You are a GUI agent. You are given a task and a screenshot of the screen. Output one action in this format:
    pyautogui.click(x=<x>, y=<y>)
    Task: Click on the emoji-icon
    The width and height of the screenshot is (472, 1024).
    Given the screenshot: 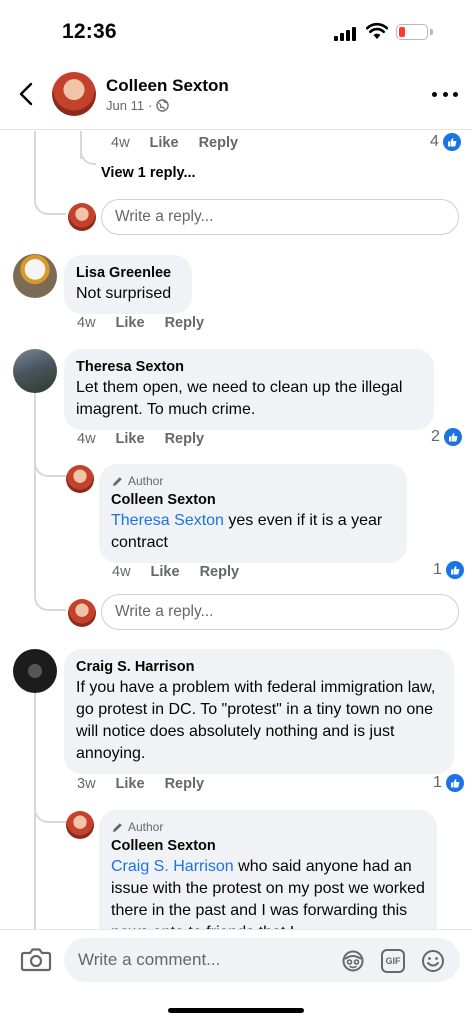 What is the action you would take?
    pyautogui.click(x=433, y=961)
    